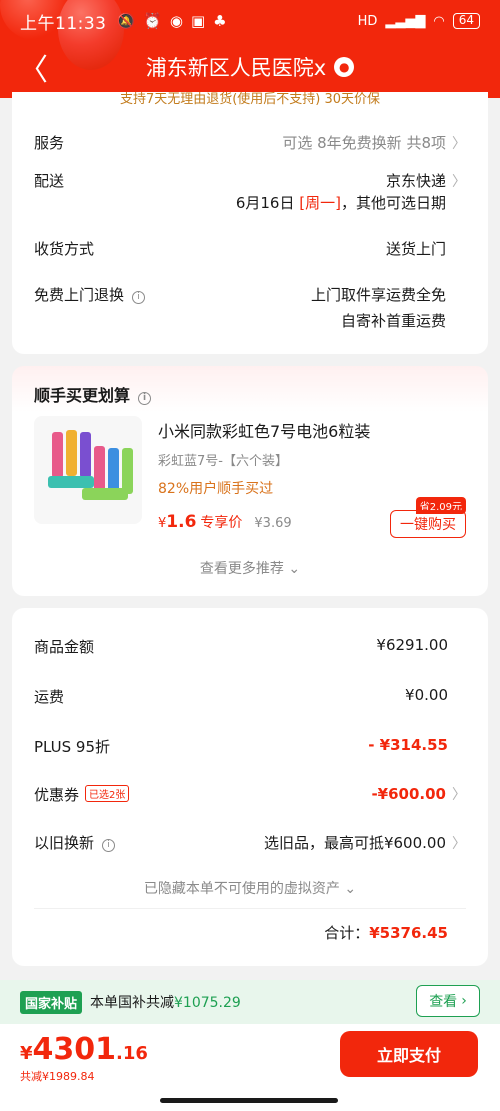 The height and width of the screenshot is (1111, 500). Describe the element at coordinates (378, 295) in the screenshot. I see `return-value-line1: 上门取件享运费全免` at that location.